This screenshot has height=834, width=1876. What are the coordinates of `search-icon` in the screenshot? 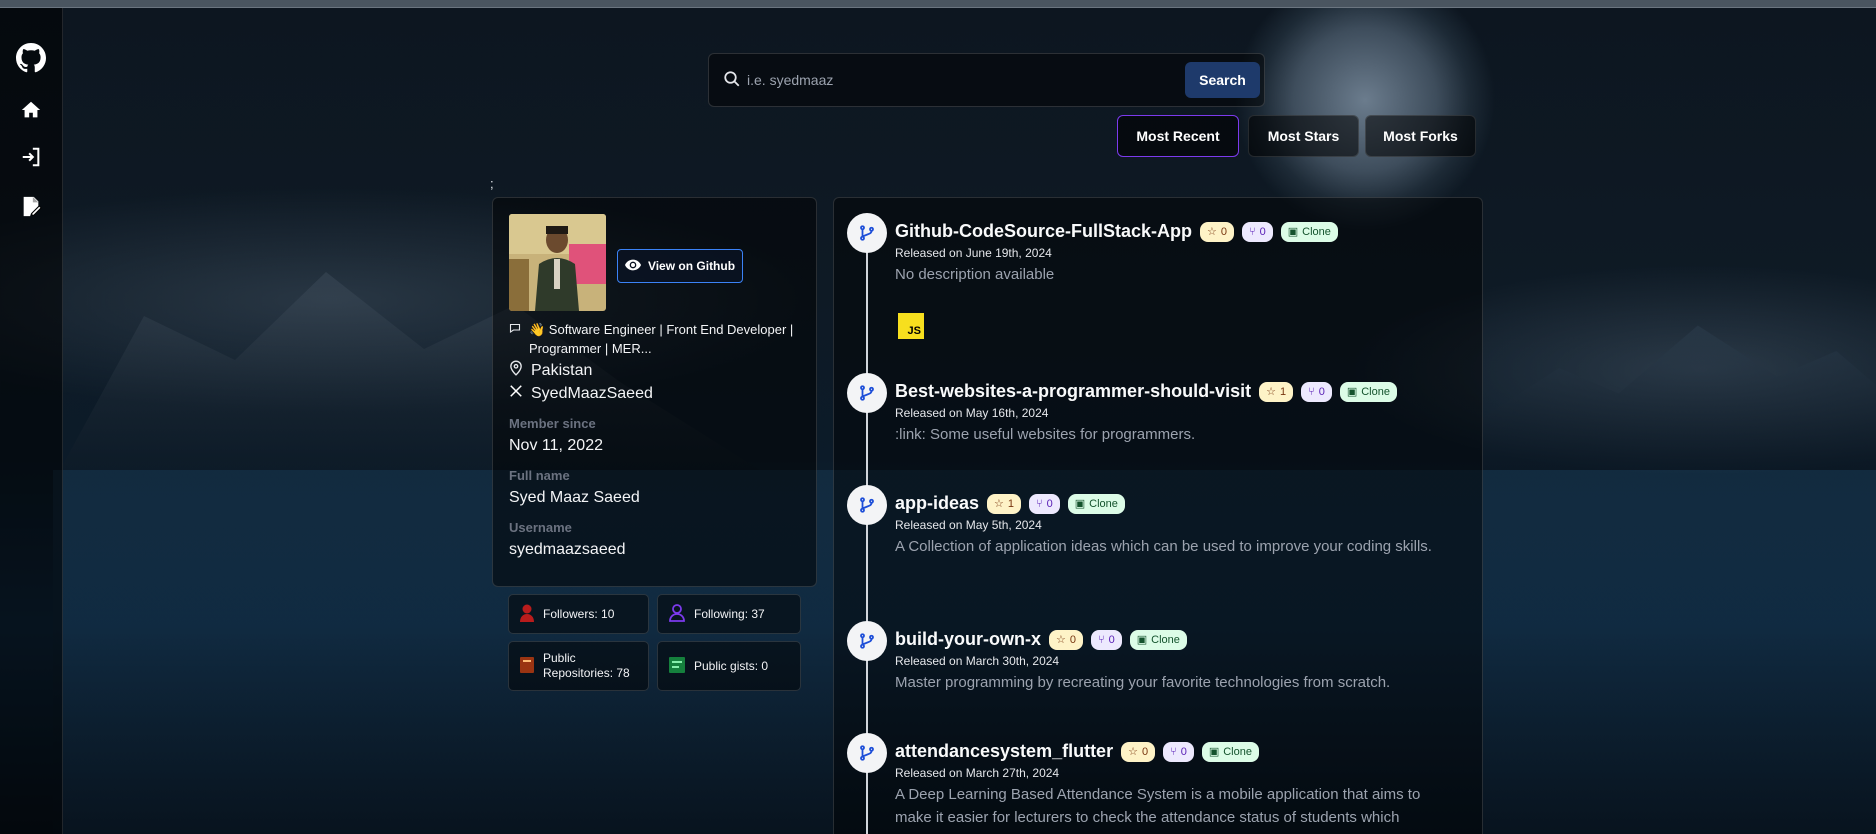 It's located at (732, 81).